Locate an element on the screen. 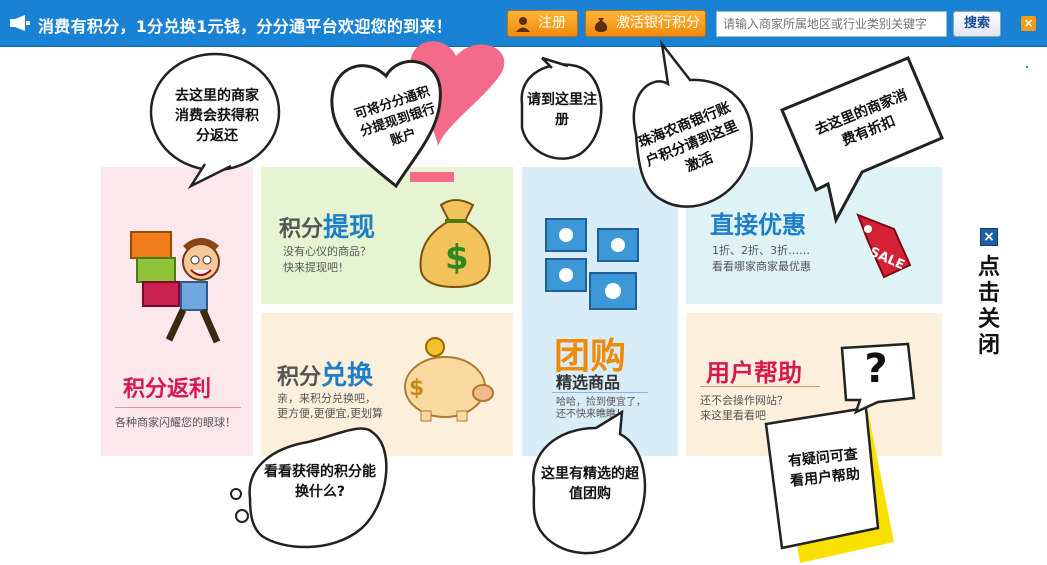  welcome-message: 消费有积分，1分兑换1元钱，分分通平台欢迎您的到来！ is located at coordinates (245, 26).